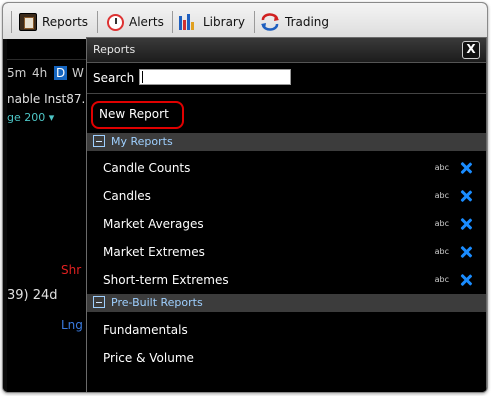 The width and height of the screenshot is (491, 396). What do you see at coordinates (148, 358) in the screenshot?
I see `report-item-price-volume: Price & Volume` at bounding box center [148, 358].